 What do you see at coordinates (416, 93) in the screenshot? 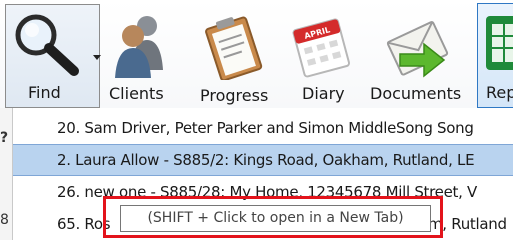
I see `documents-label: Documents` at bounding box center [416, 93].